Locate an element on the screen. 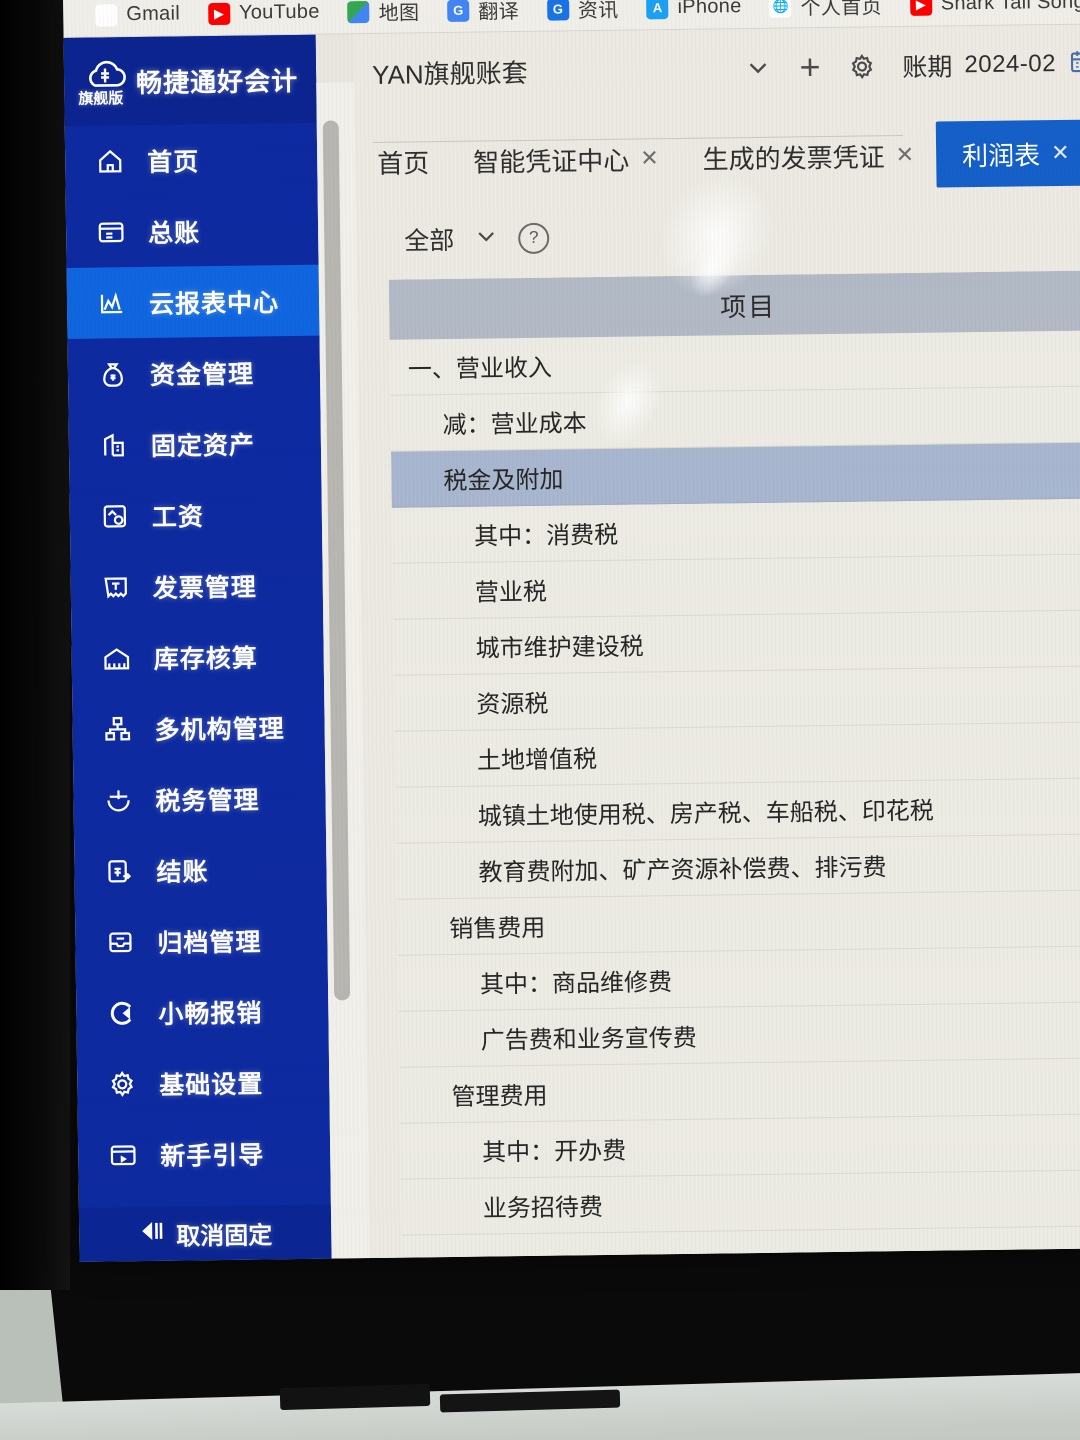 This screenshot has width=1080, height=1440. table-row: 资源税 is located at coordinates (736, 699).